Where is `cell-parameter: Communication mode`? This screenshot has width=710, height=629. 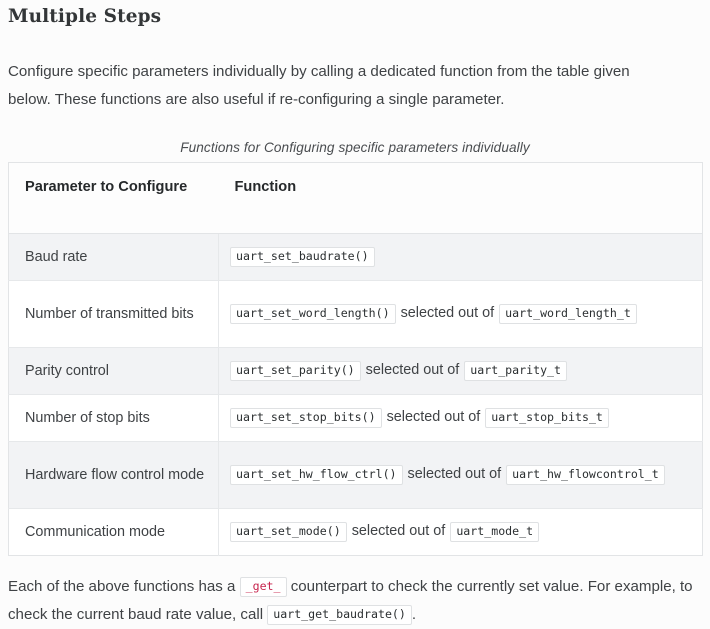 cell-parameter: Communication mode is located at coordinates (113, 532).